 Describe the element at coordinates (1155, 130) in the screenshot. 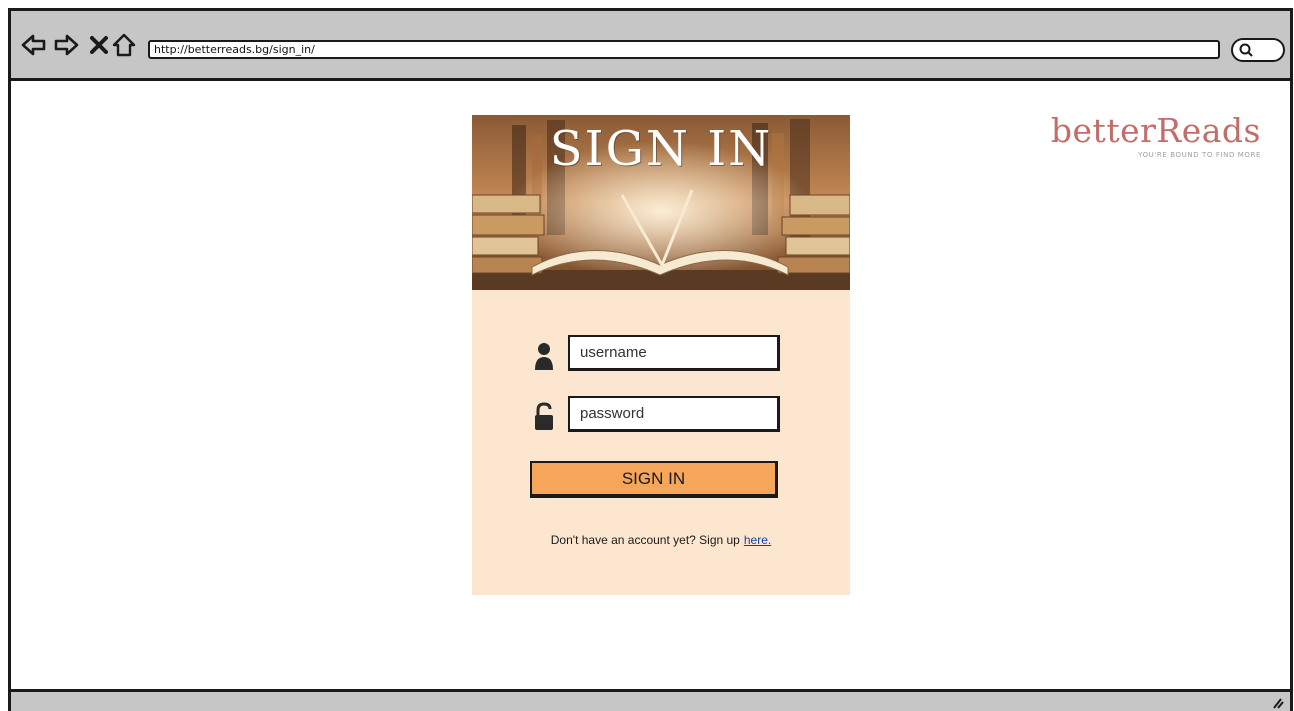

I see `brand-name: betterReads` at that location.